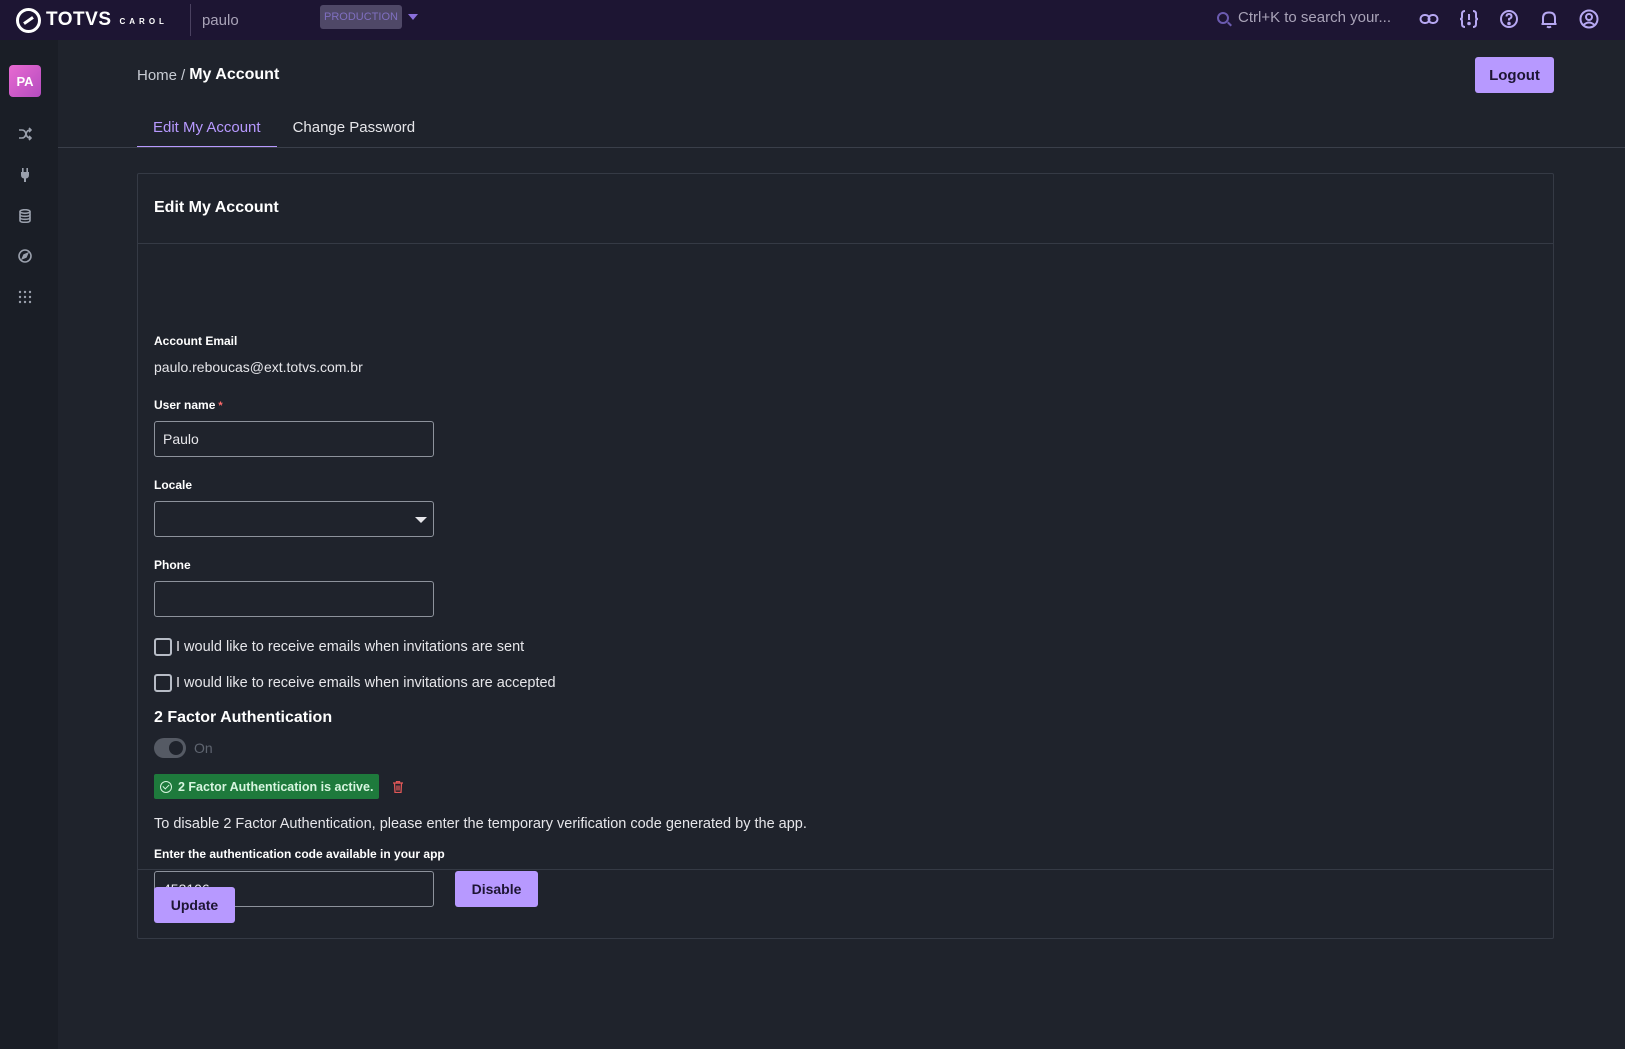 The height and width of the screenshot is (1049, 1625). Describe the element at coordinates (1469, 19) in the screenshot. I see `code-braces-icon` at that location.